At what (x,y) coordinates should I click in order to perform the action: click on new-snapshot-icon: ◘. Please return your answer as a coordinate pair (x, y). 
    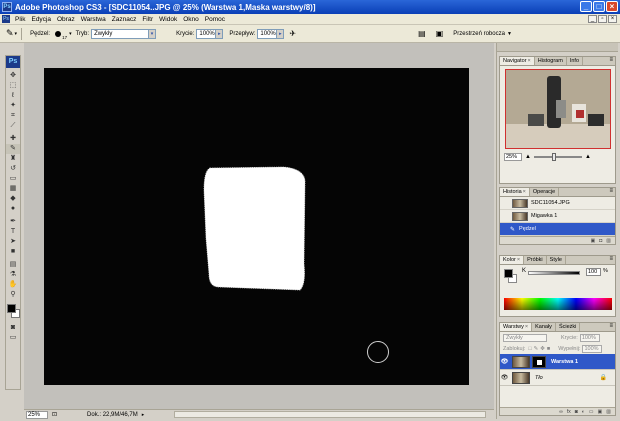
    Looking at the image, I should click on (600, 241).